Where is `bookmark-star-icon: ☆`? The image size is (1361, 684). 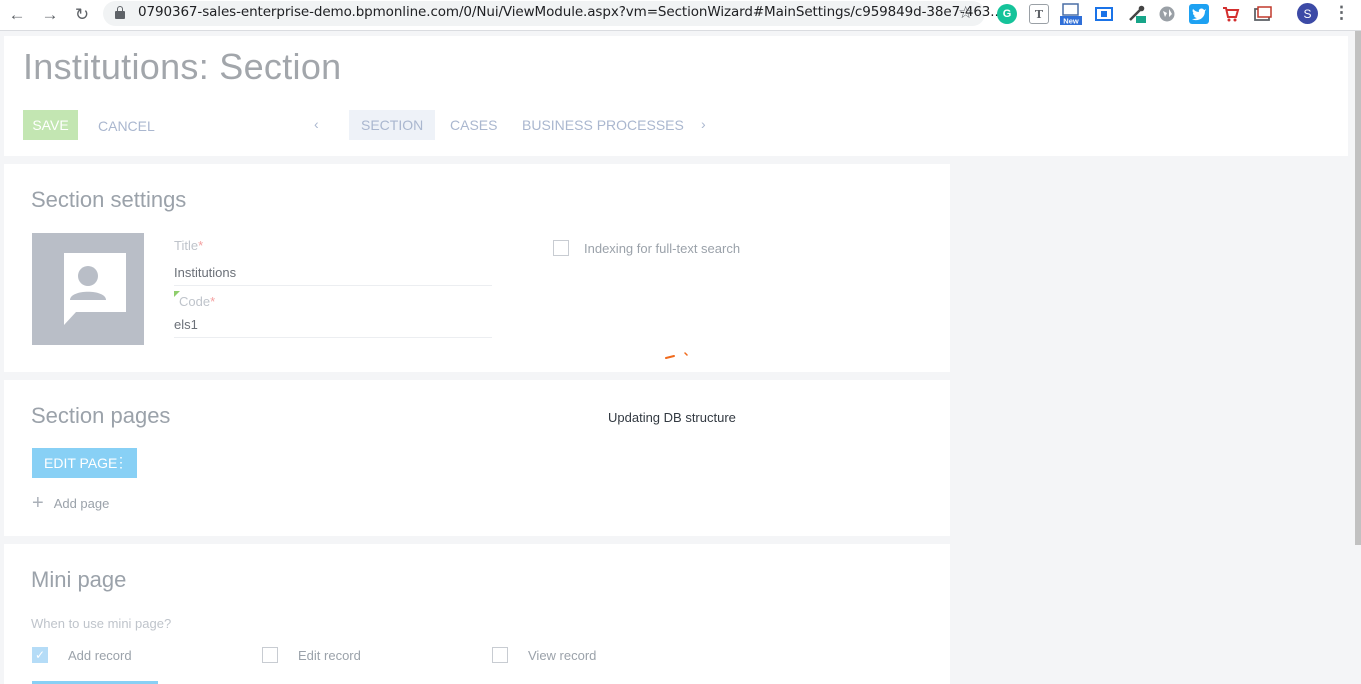
bookmark-star-icon: ☆ is located at coordinates (965, 13).